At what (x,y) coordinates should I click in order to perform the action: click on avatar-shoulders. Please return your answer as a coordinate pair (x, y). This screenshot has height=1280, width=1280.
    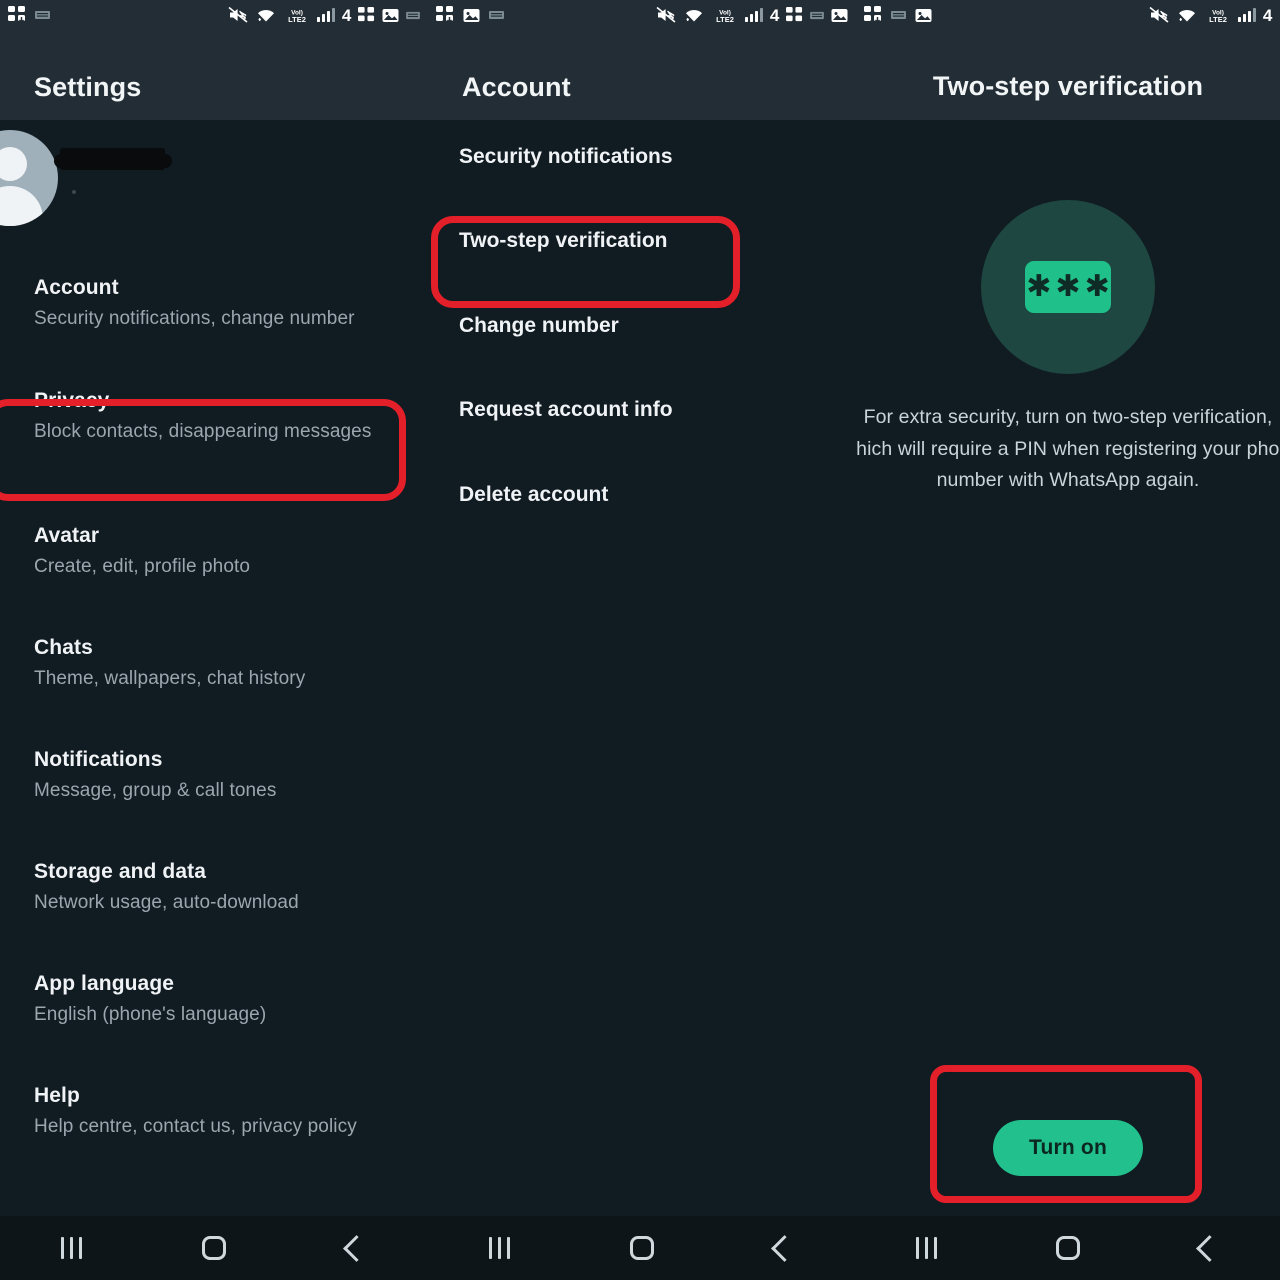
    Looking at the image, I should click on (21, 206).